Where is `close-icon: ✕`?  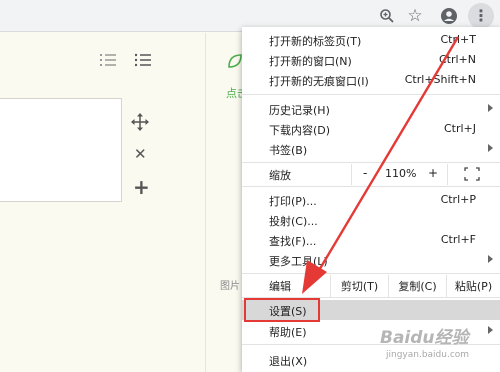 close-icon: ✕ is located at coordinates (140, 154).